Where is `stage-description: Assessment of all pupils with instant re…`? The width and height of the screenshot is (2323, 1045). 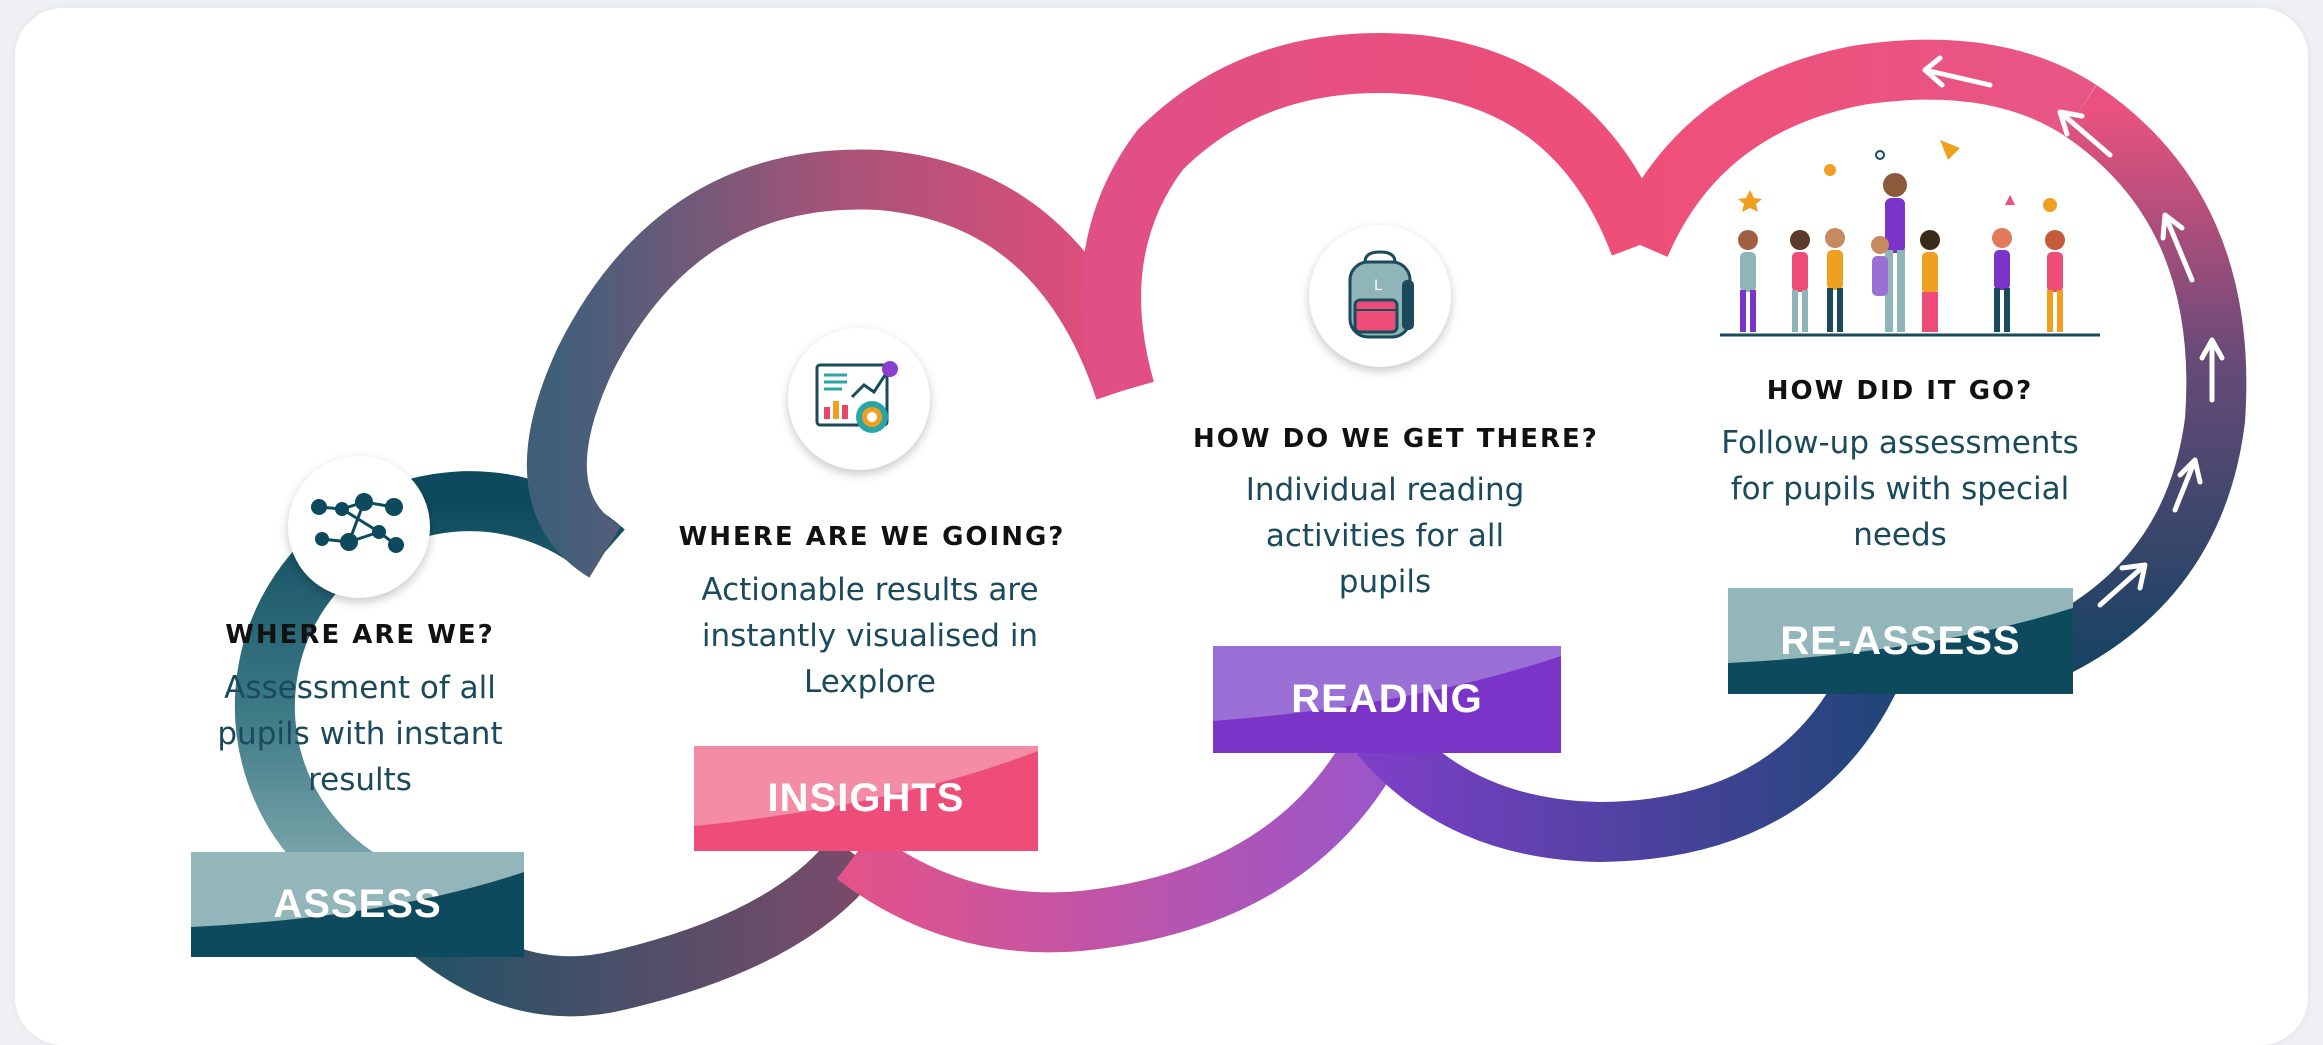
stage-description: Assessment of all pupils with instant re… is located at coordinates (360, 734).